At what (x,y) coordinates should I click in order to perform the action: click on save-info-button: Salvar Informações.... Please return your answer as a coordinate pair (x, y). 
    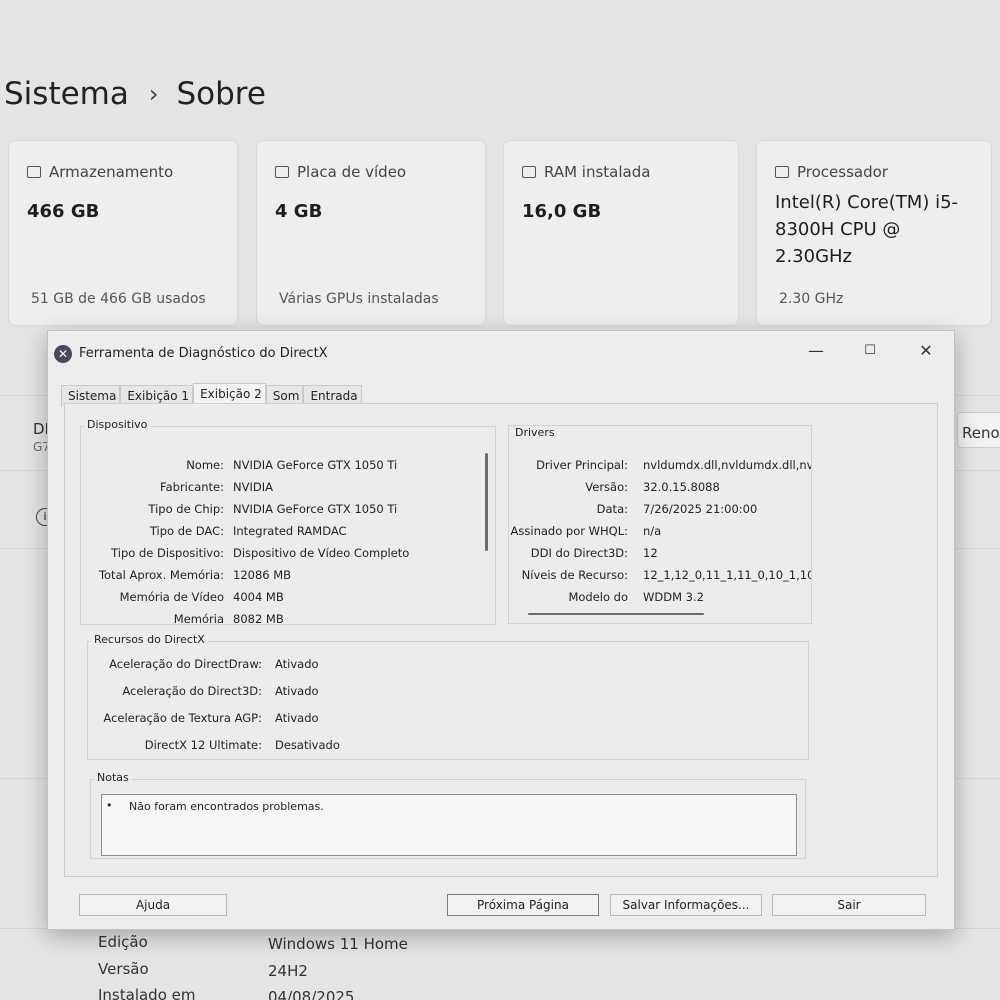
    Looking at the image, I should click on (686, 905).